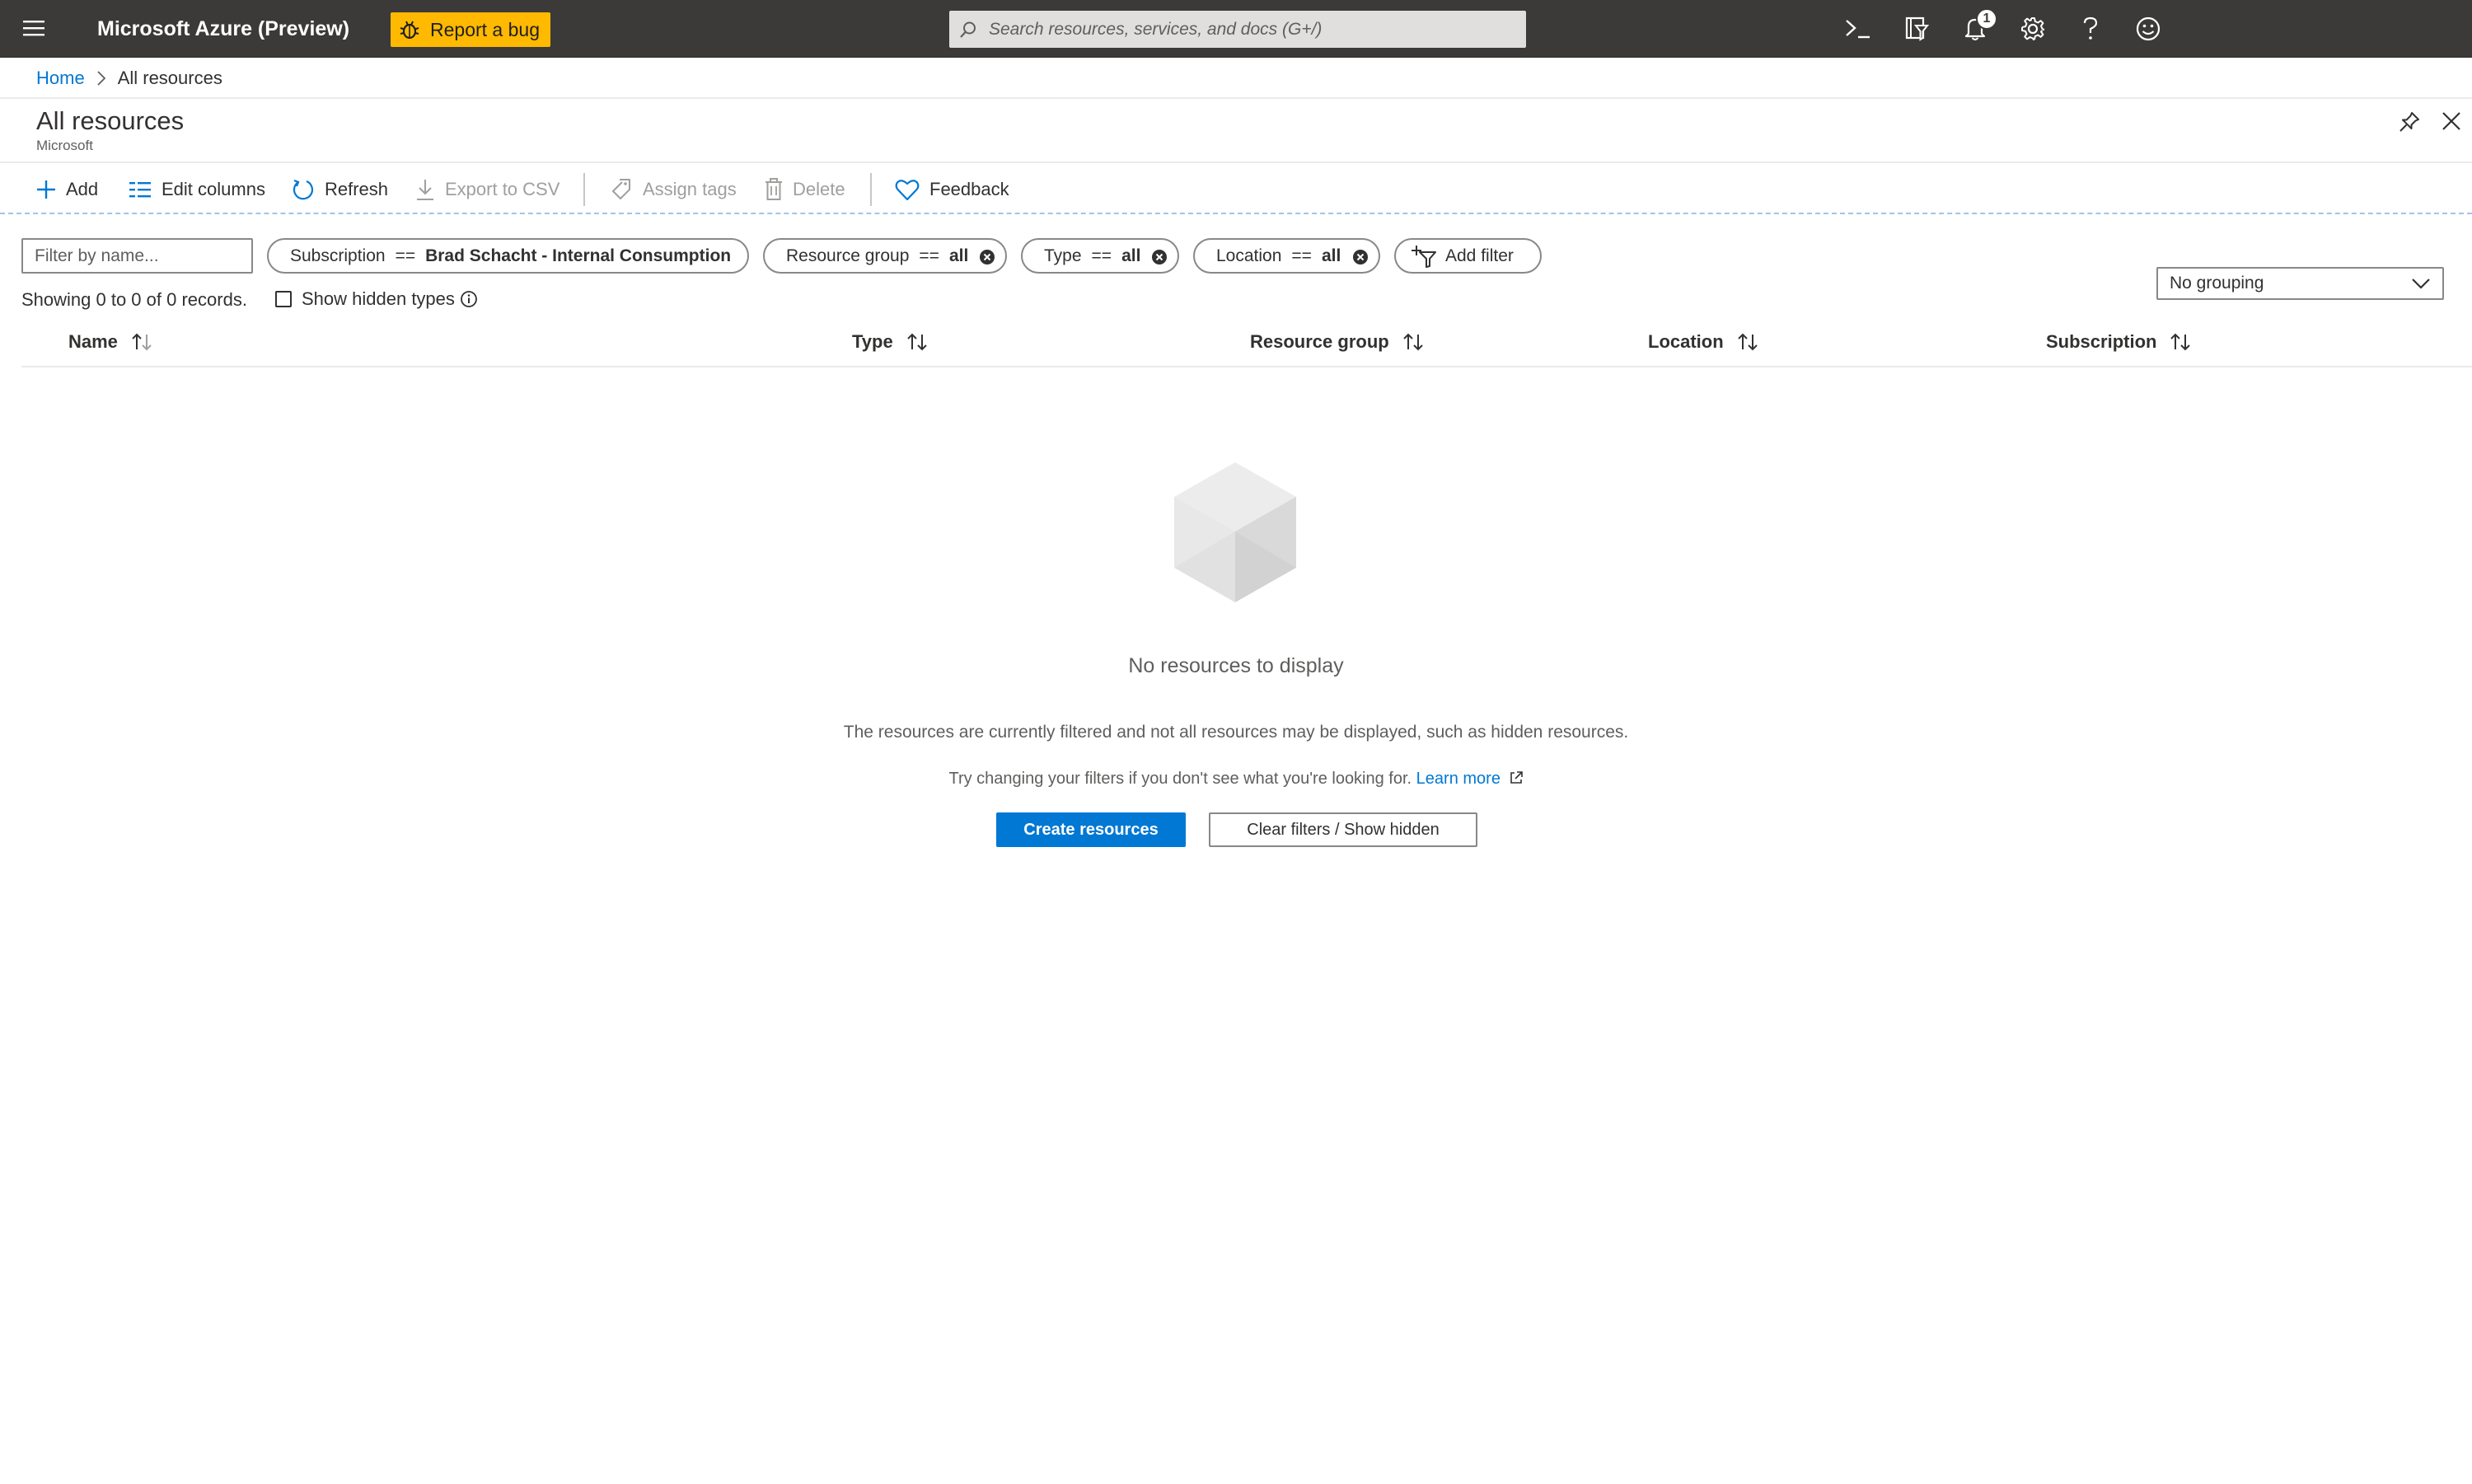 This screenshot has height=1484, width=2472. Describe the element at coordinates (64, 146) in the screenshot. I see `page-subtitle: Microsoft` at that location.